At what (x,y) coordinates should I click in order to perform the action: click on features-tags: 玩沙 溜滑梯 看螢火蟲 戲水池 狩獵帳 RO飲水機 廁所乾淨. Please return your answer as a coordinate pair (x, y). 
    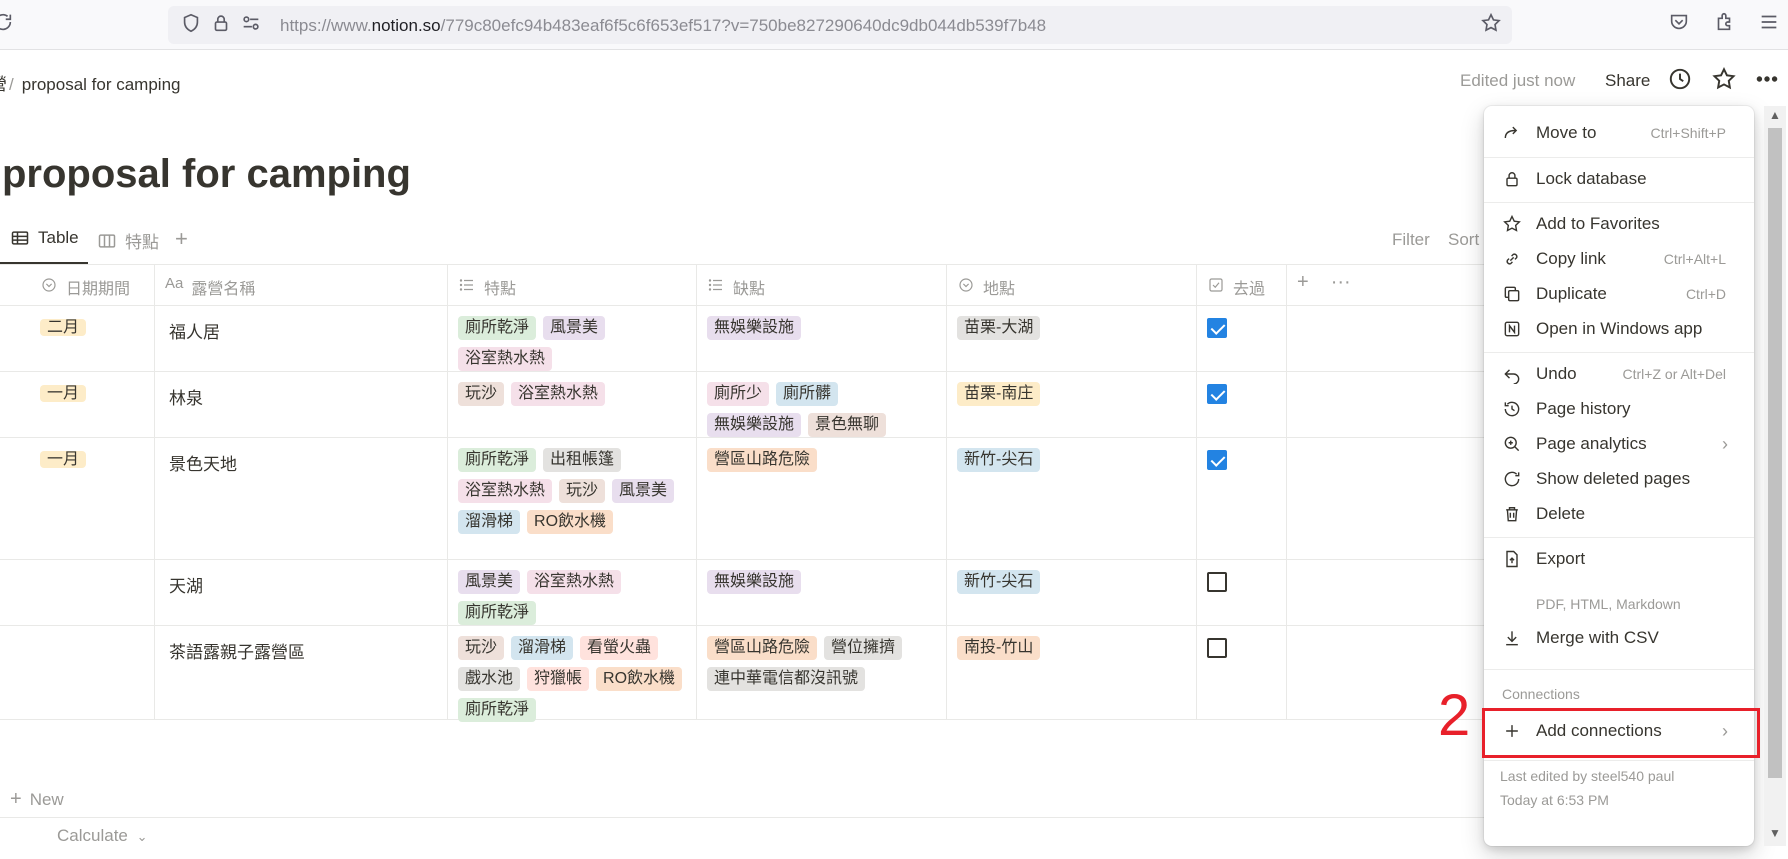
    Looking at the image, I should click on (573, 679).